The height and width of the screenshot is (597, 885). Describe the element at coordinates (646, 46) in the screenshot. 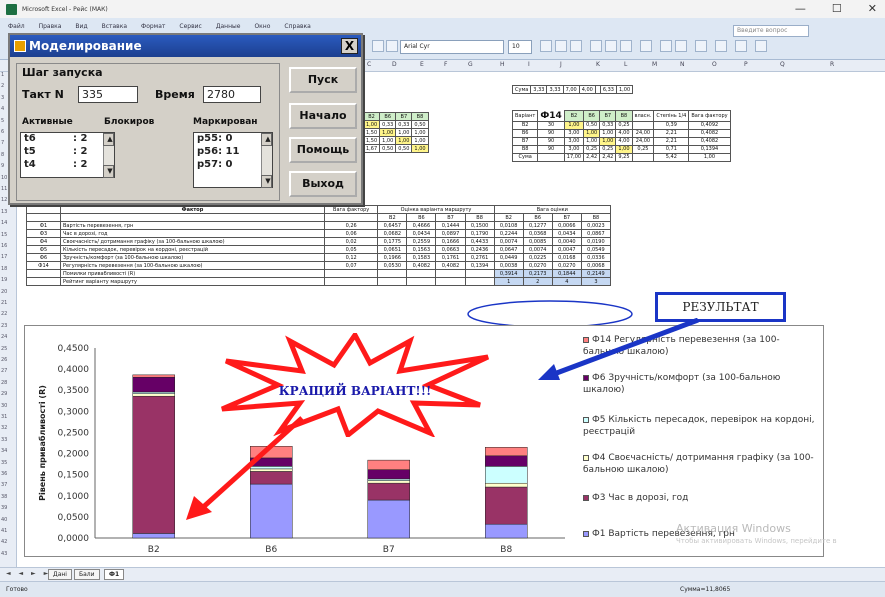

I see `merge-icon` at that location.